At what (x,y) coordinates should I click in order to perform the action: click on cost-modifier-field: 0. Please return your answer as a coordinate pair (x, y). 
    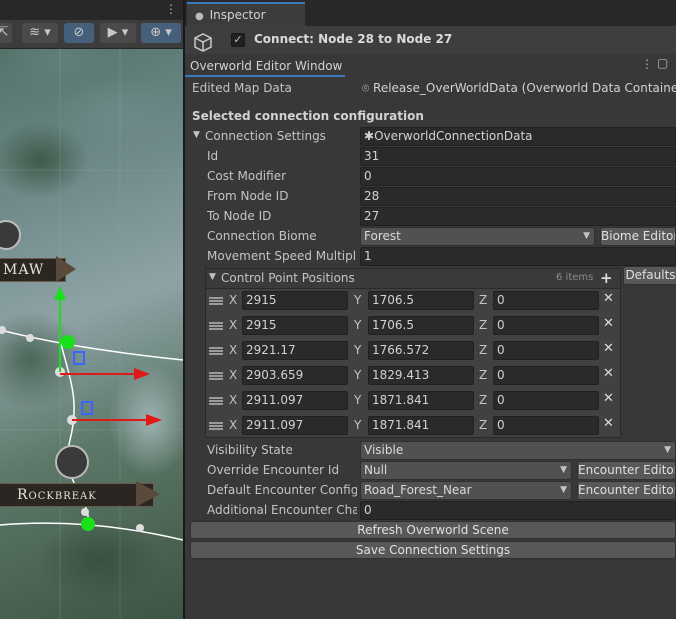
    Looking at the image, I should click on (518, 176).